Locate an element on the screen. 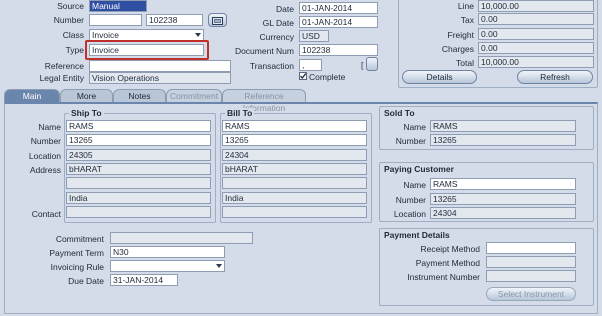 This screenshot has height=316, width=602. paying-customer-number-label: Number is located at coordinates (410, 200).